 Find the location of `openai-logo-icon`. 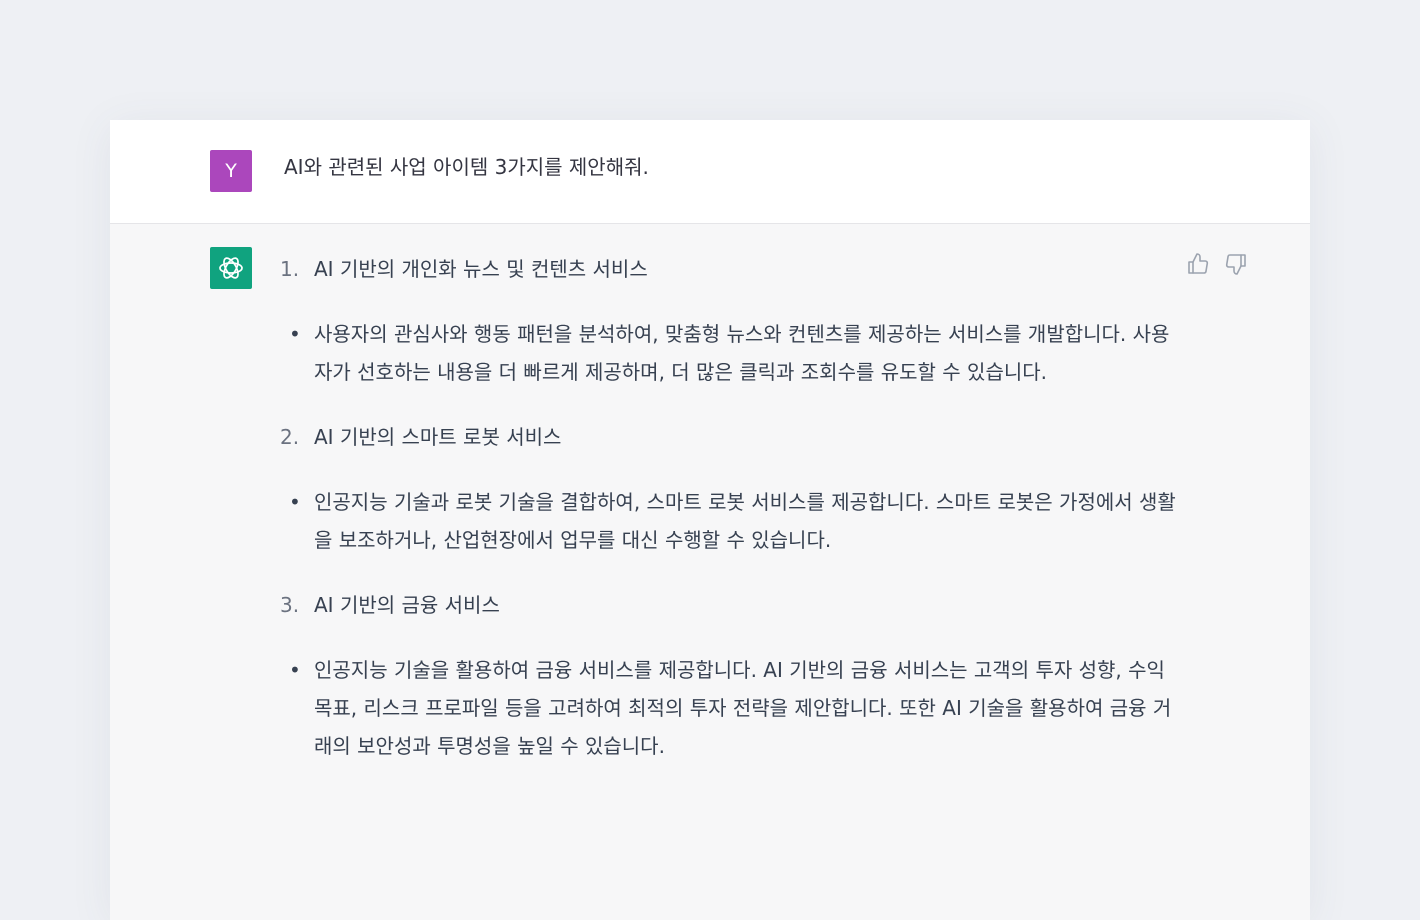

openai-logo-icon is located at coordinates (231, 268).